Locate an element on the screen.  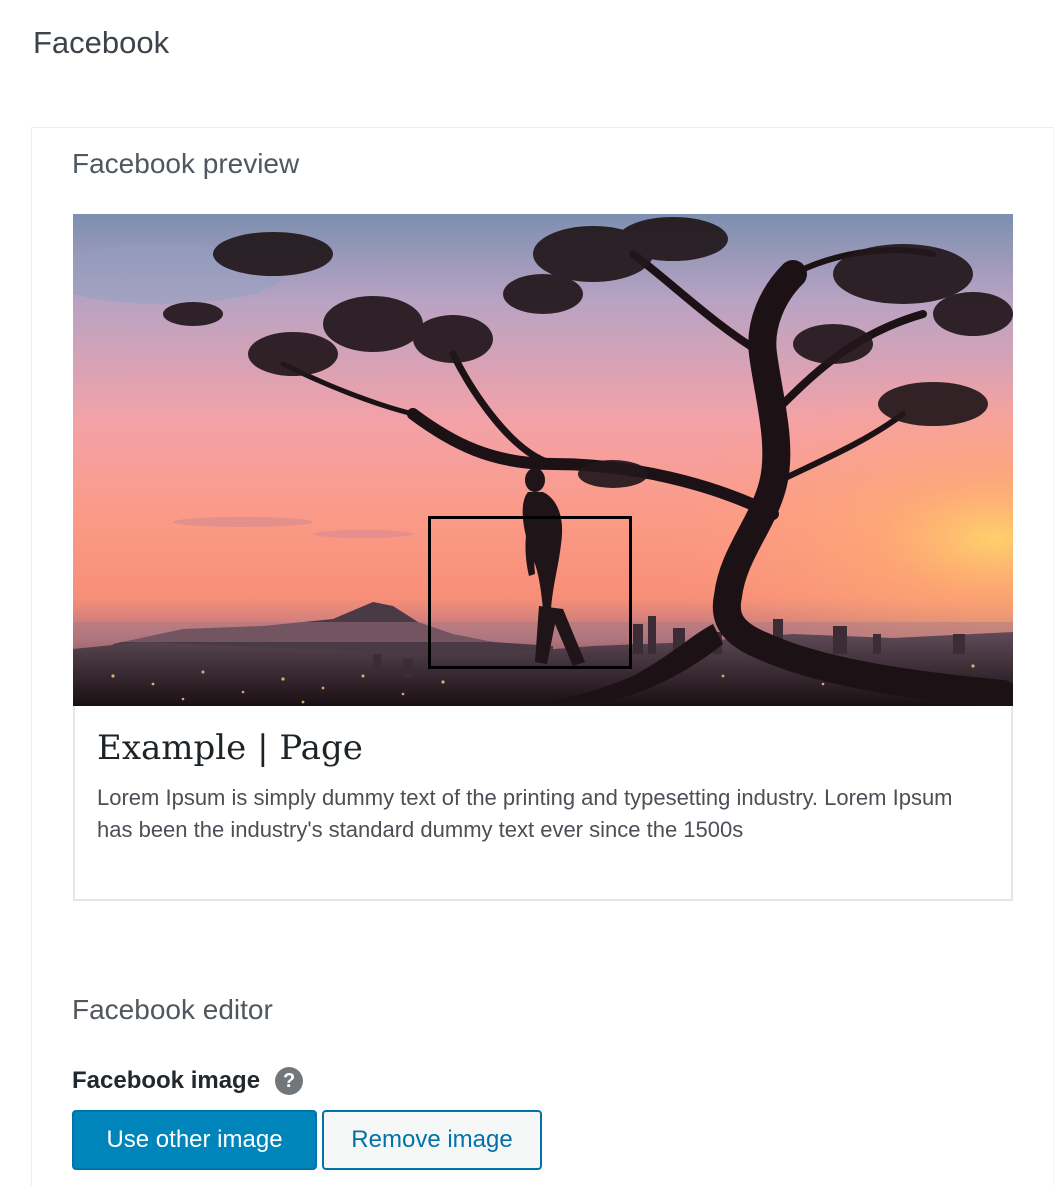
preview-title: Example | Page is located at coordinates (230, 748).